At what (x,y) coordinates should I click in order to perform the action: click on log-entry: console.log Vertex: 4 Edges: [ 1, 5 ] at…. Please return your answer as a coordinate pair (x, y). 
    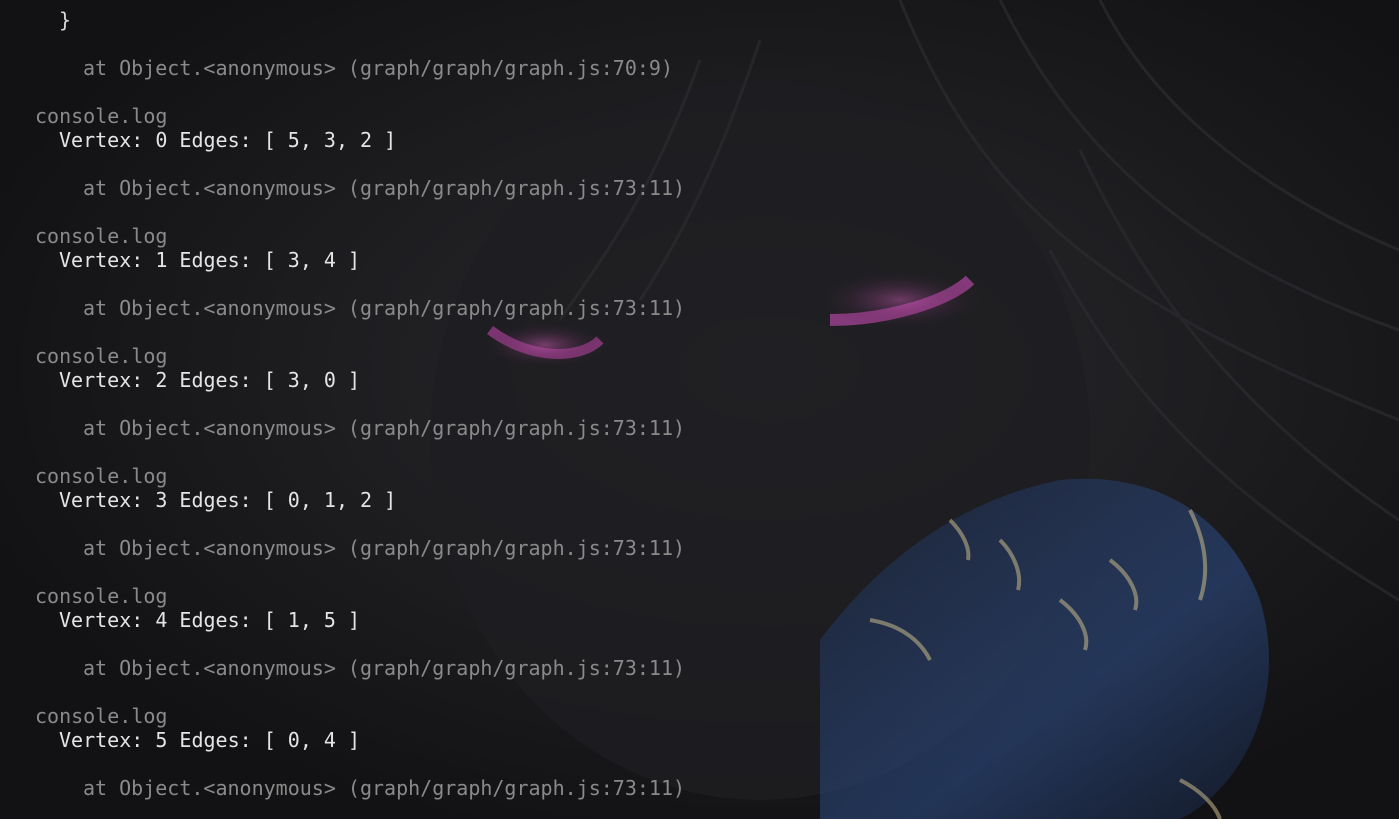
    Looking at the image, I should click on (342, 644).